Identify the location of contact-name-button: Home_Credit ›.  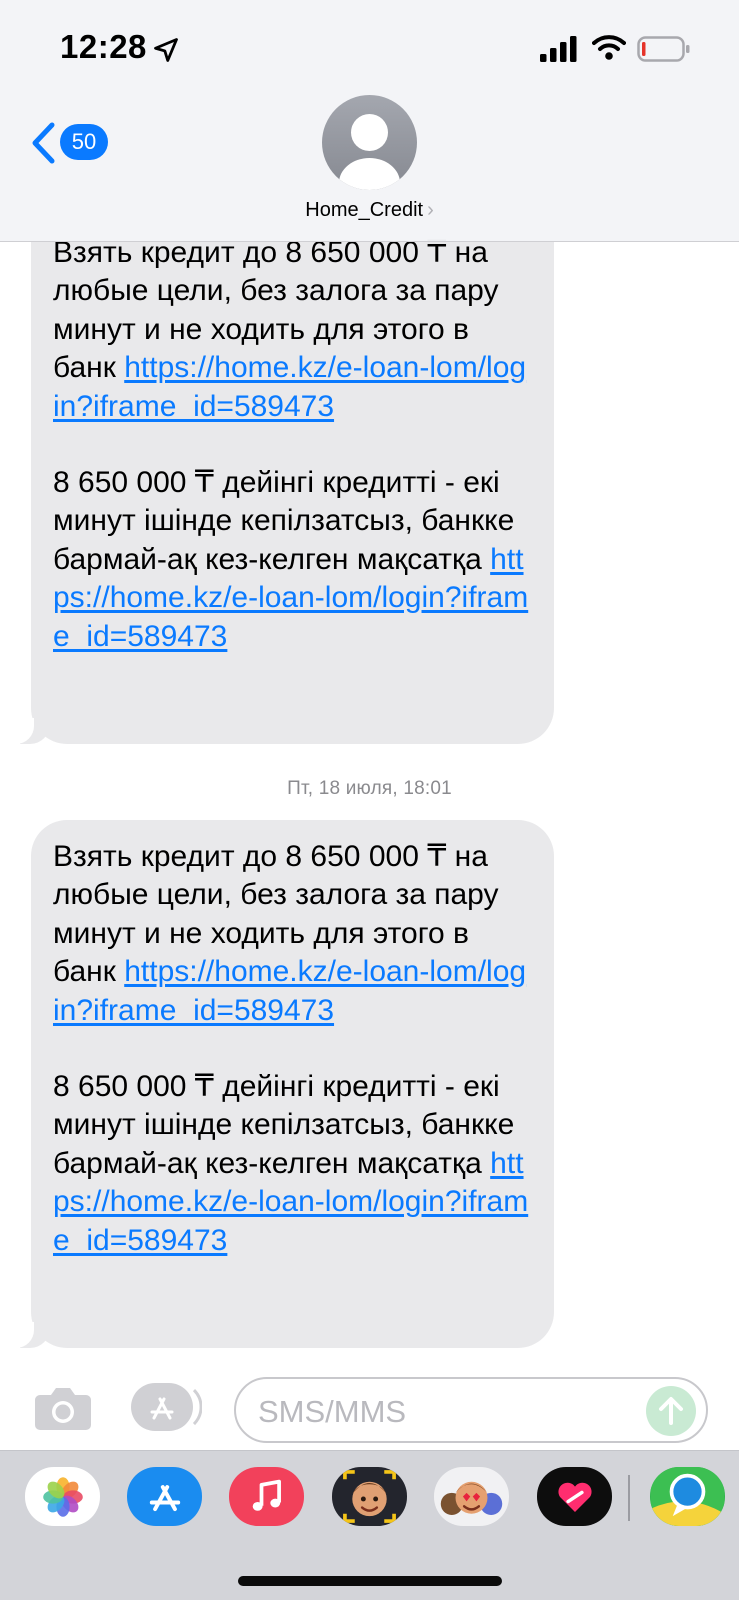
(369, 210).